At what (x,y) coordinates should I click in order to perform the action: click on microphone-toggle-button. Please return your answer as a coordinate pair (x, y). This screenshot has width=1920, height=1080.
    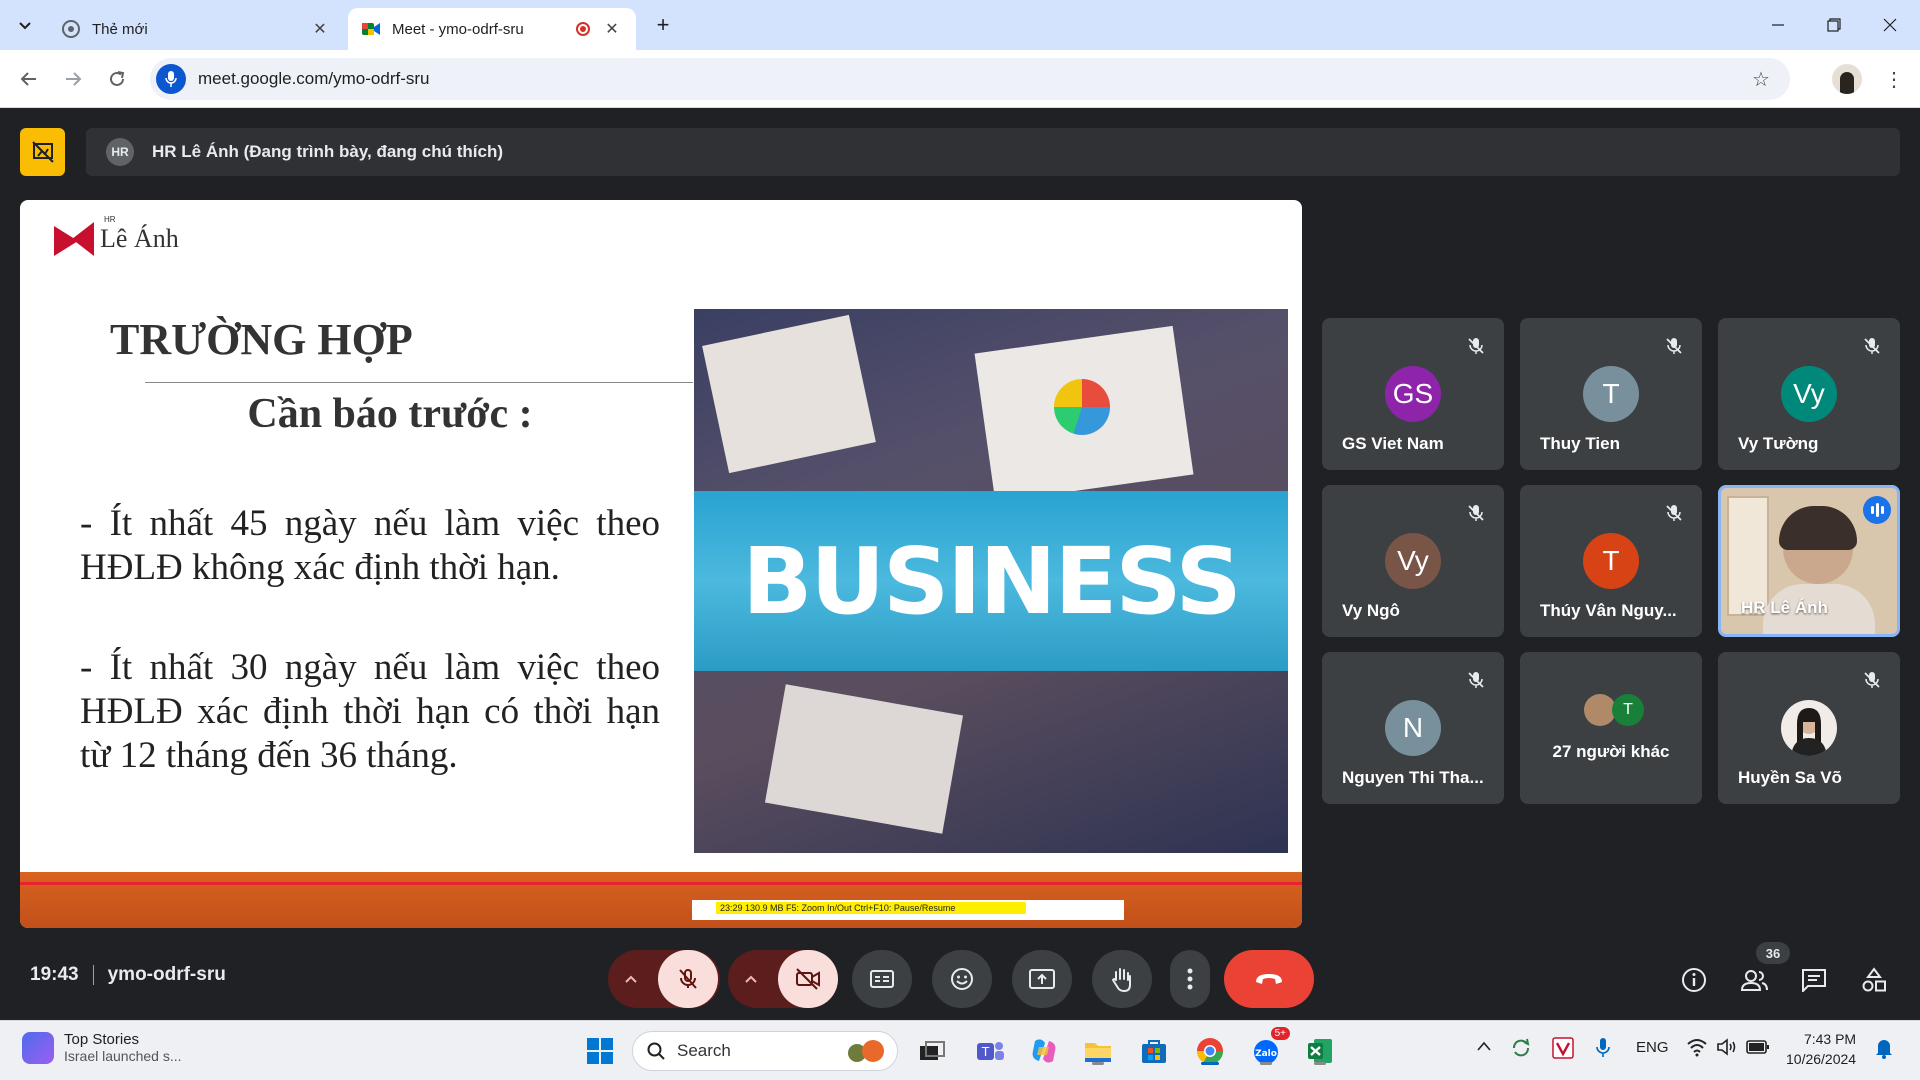
    Looking at the image, I should click on (688, 979).